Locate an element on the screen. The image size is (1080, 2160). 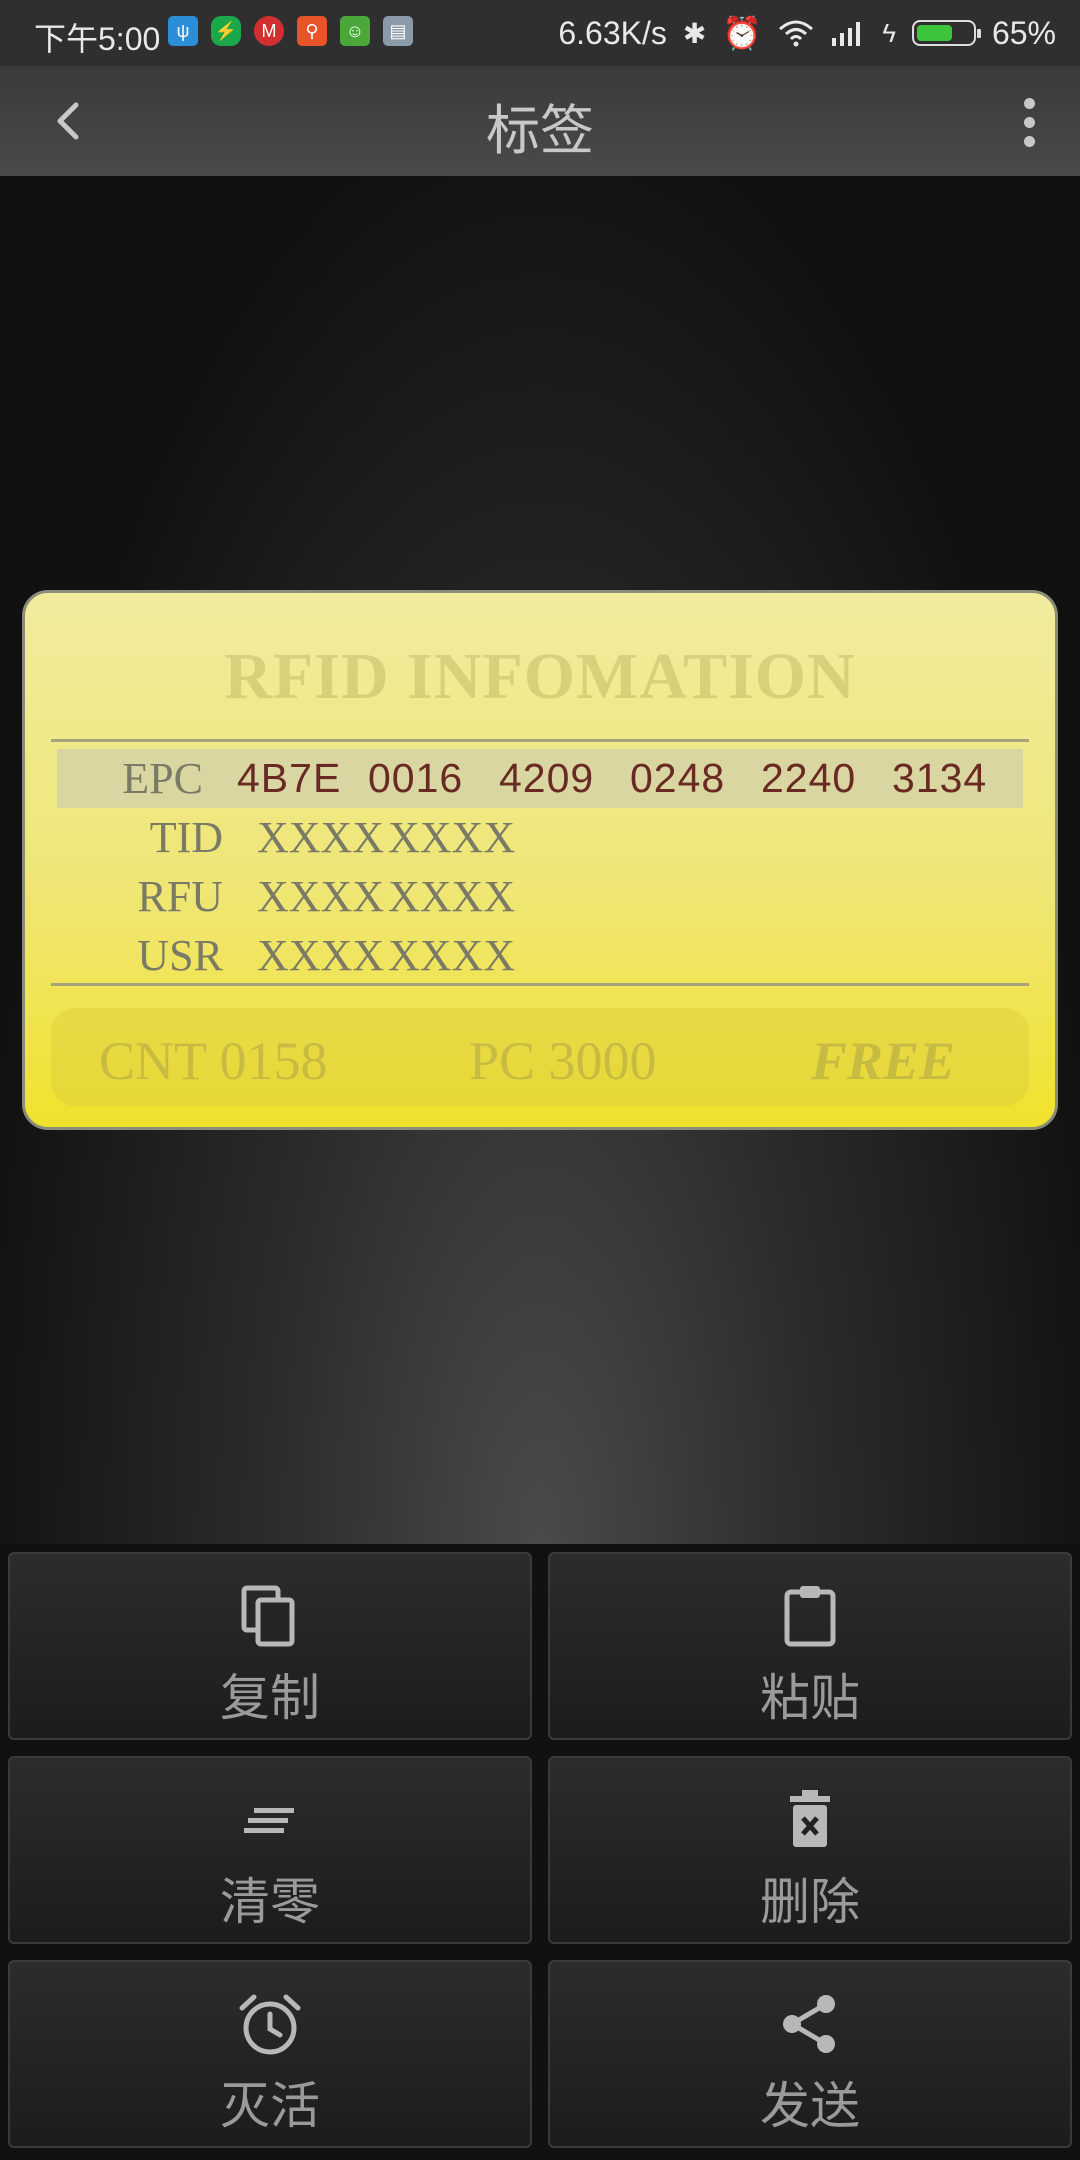
paste-button: 粘贴 is located at coordinates (810, 1646).